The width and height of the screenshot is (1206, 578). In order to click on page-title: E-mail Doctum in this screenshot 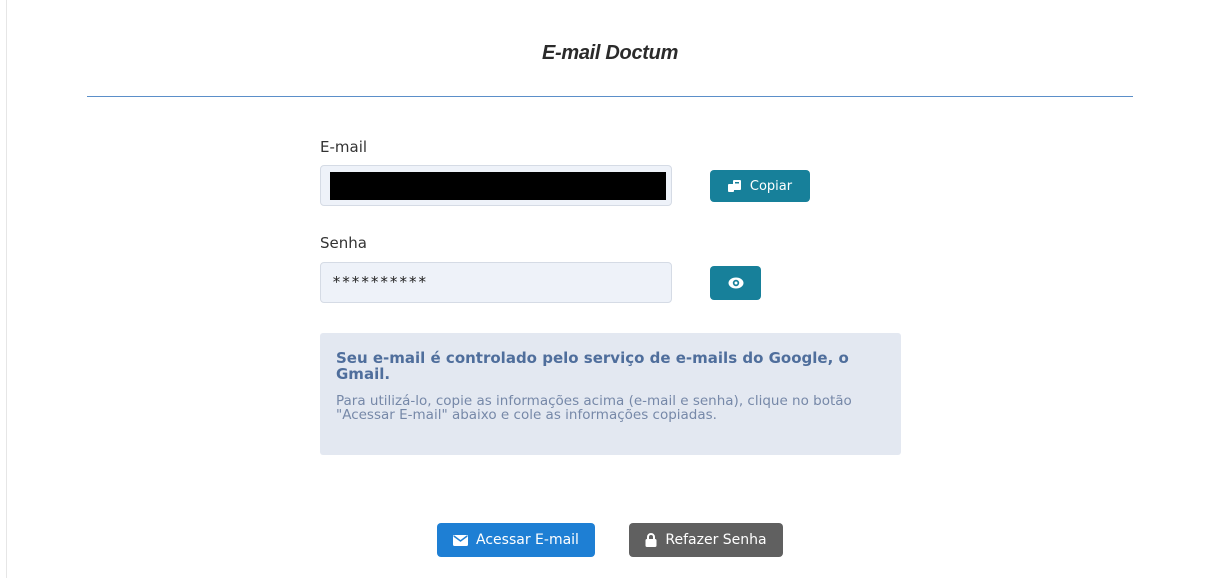, I will do `click(610, 53)`.